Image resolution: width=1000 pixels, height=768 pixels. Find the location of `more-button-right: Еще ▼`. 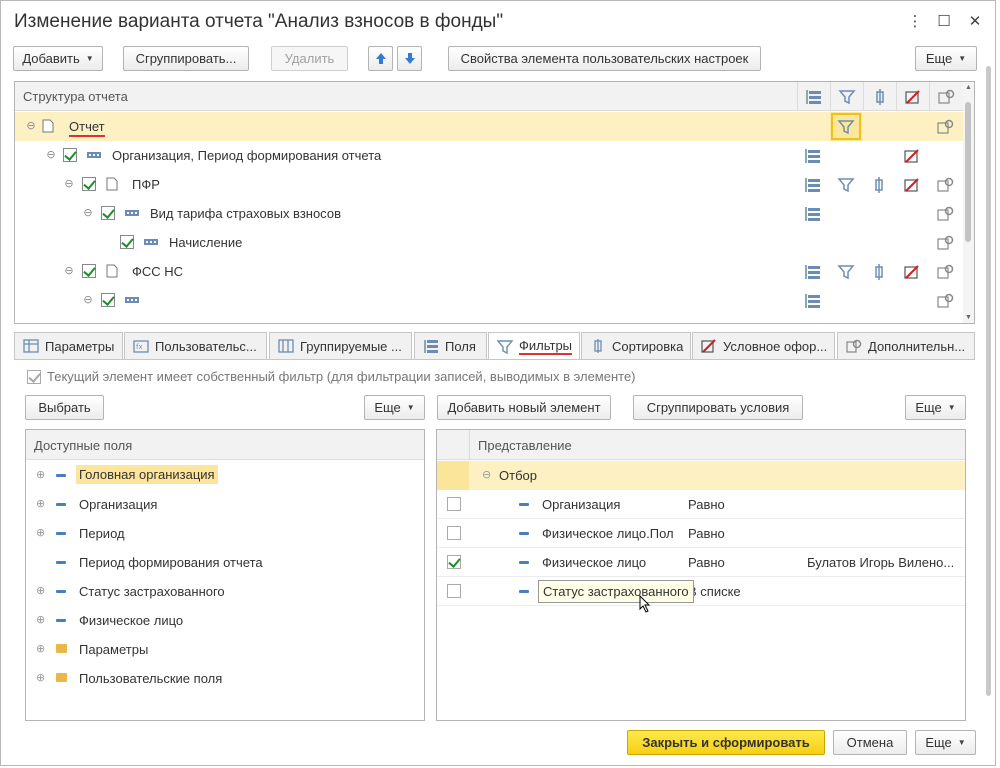

more-button-right: Еще ▼ is located at coordinates (935, 407).